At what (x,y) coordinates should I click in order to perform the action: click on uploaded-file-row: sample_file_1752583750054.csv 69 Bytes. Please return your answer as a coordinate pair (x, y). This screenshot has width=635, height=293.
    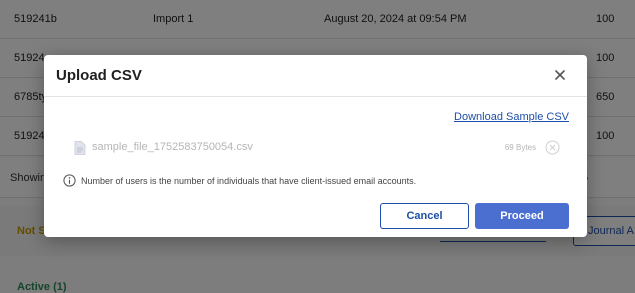
    Looking at the image, I should click on (317, 148).